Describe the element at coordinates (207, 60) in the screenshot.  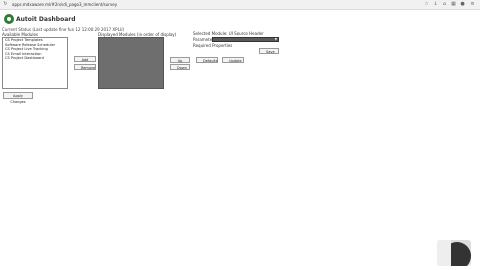
I see `defaults-button: Defaults` at that location.